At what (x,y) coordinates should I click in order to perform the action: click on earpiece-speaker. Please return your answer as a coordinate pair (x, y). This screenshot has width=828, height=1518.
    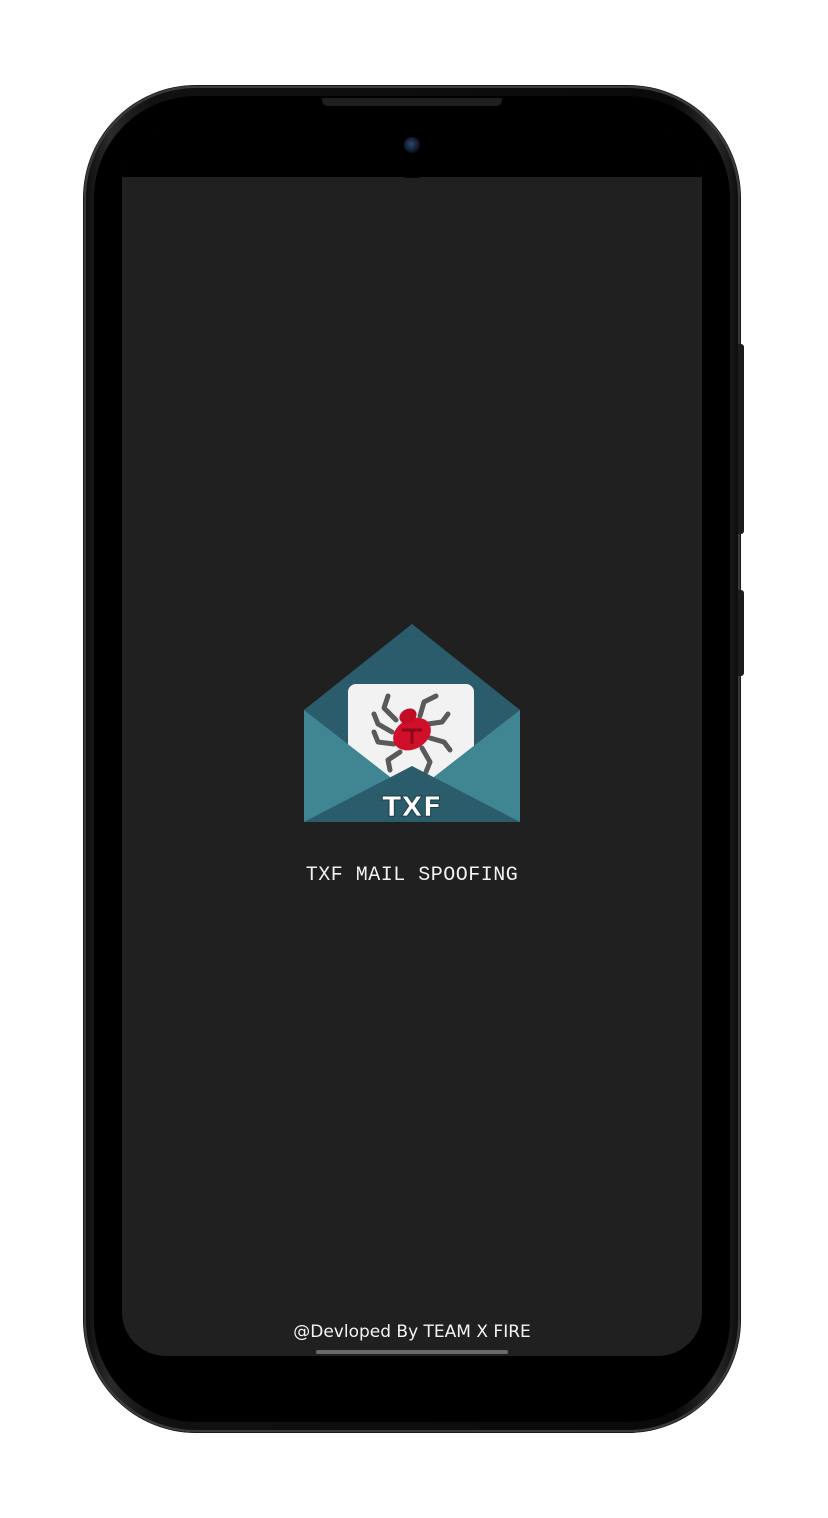
    Looking at the image, I should click on (412, 102).